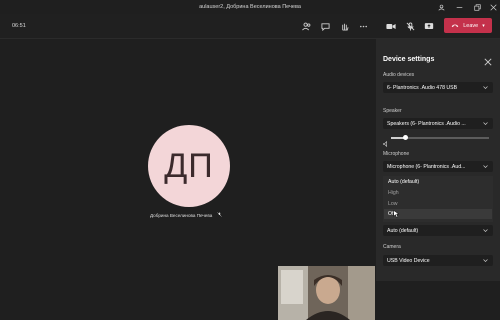 The image size is (500, 320). What do you see at coordinates (396, 154) in the screenshot?
I see `microphone-label: Microphone` at bounding box center [396, 154].